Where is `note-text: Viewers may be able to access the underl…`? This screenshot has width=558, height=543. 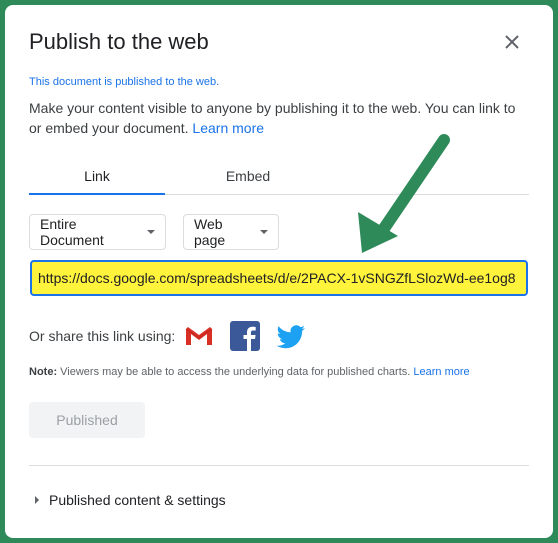 note-text: Viewers may be able to access the underl… is located at coordinates (234, 372).